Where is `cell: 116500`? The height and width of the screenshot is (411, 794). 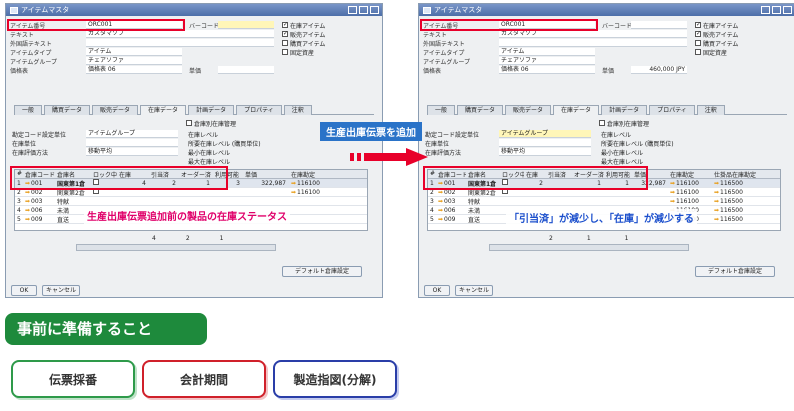 cell: 116500 is located at coordinates (731, 219).